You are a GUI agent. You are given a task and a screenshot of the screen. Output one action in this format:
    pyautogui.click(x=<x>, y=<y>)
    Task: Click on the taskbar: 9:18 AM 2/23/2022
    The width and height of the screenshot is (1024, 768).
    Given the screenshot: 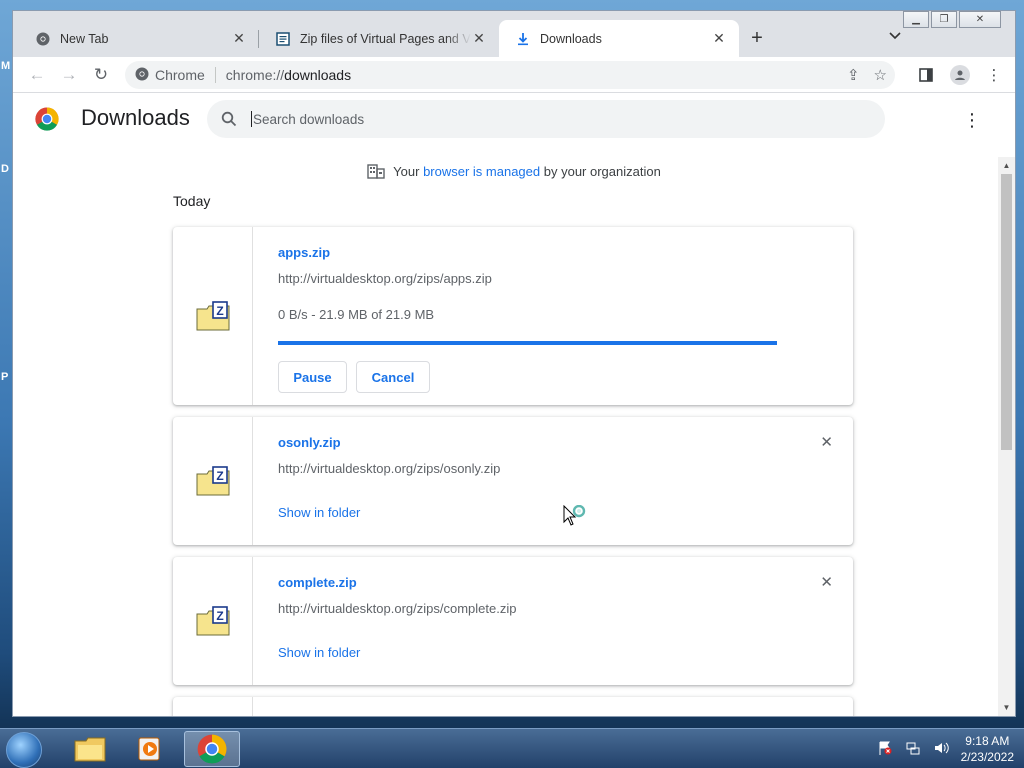 What is the action you would take?
    pyautogui.click(x=512, y=748)
    